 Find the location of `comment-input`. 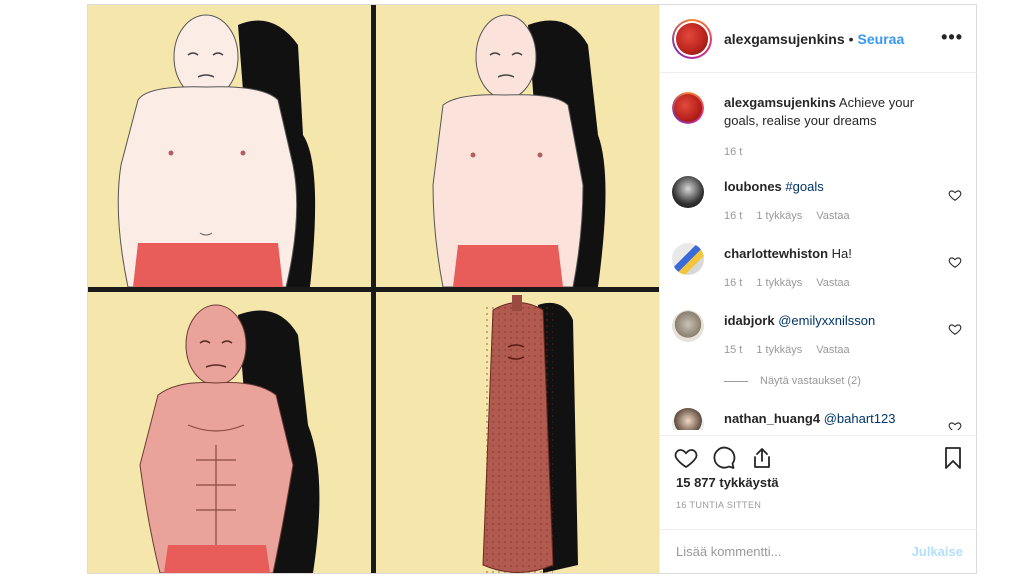

comment-input is located at coordinates (794, 551).